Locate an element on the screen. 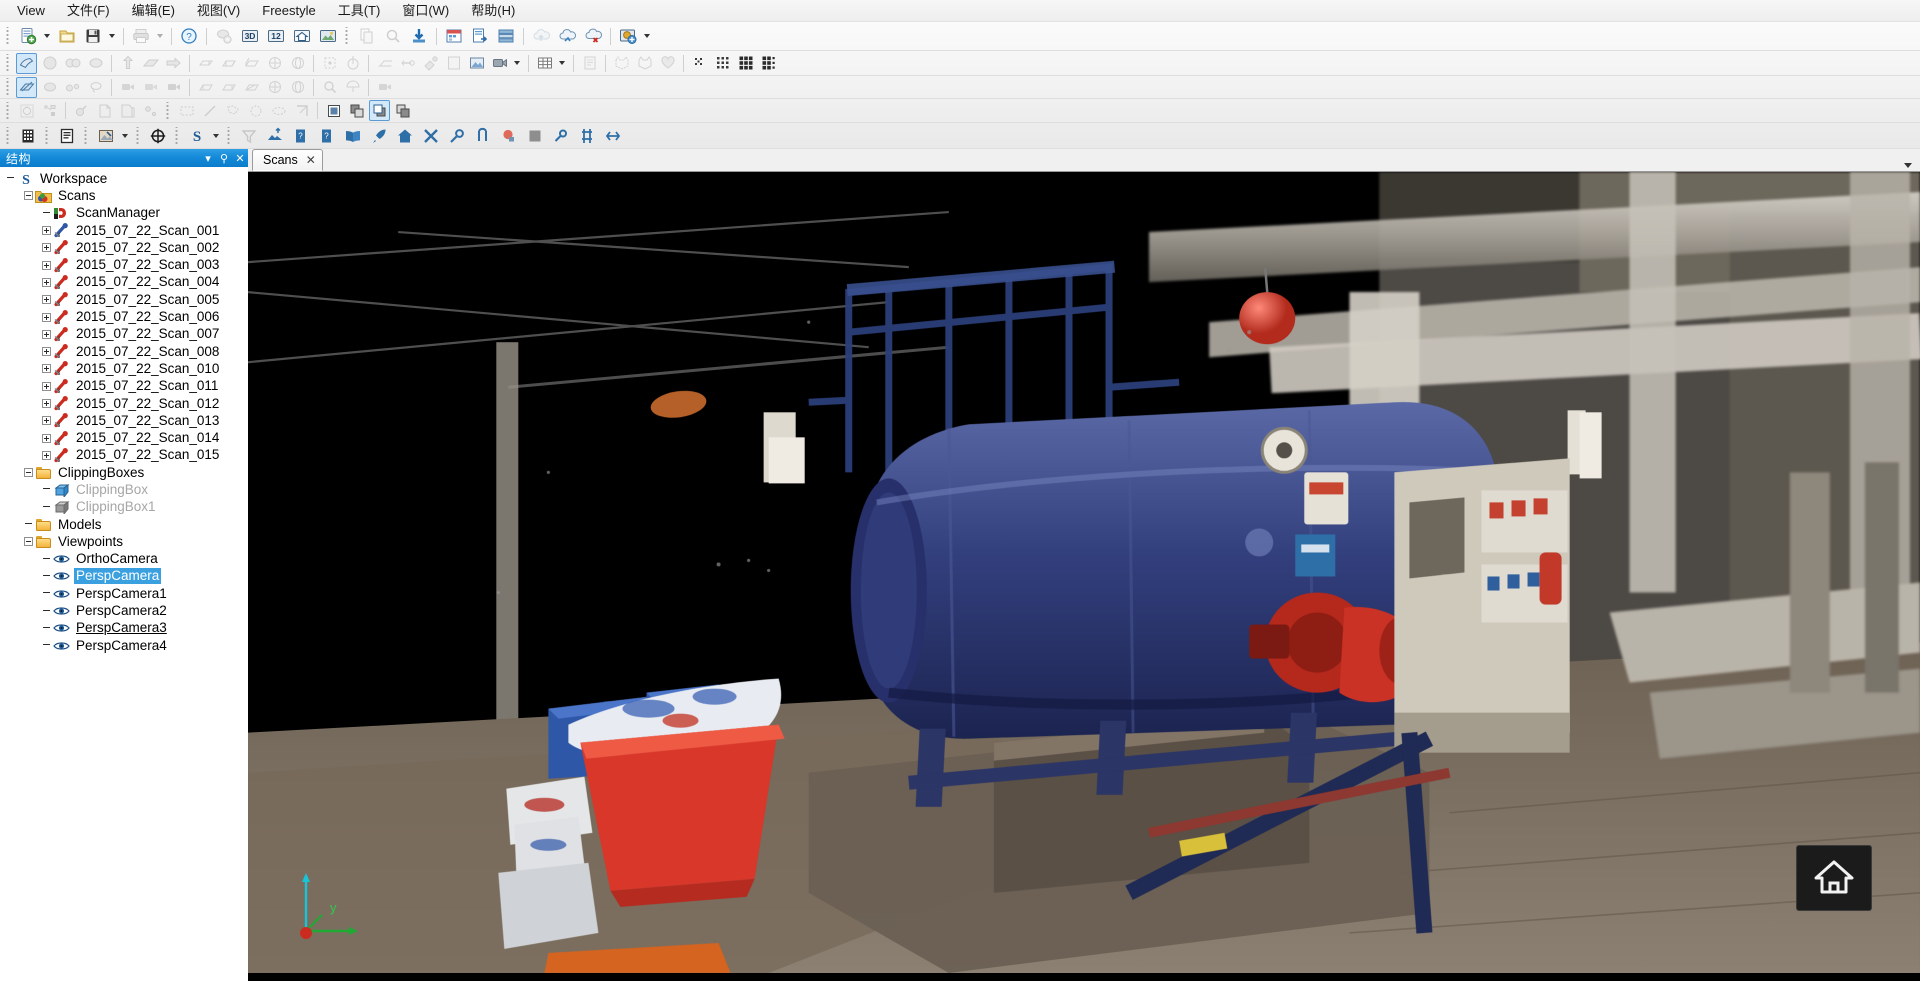  menu-edit: 编辑(E) is located at coordinates (153, 11).